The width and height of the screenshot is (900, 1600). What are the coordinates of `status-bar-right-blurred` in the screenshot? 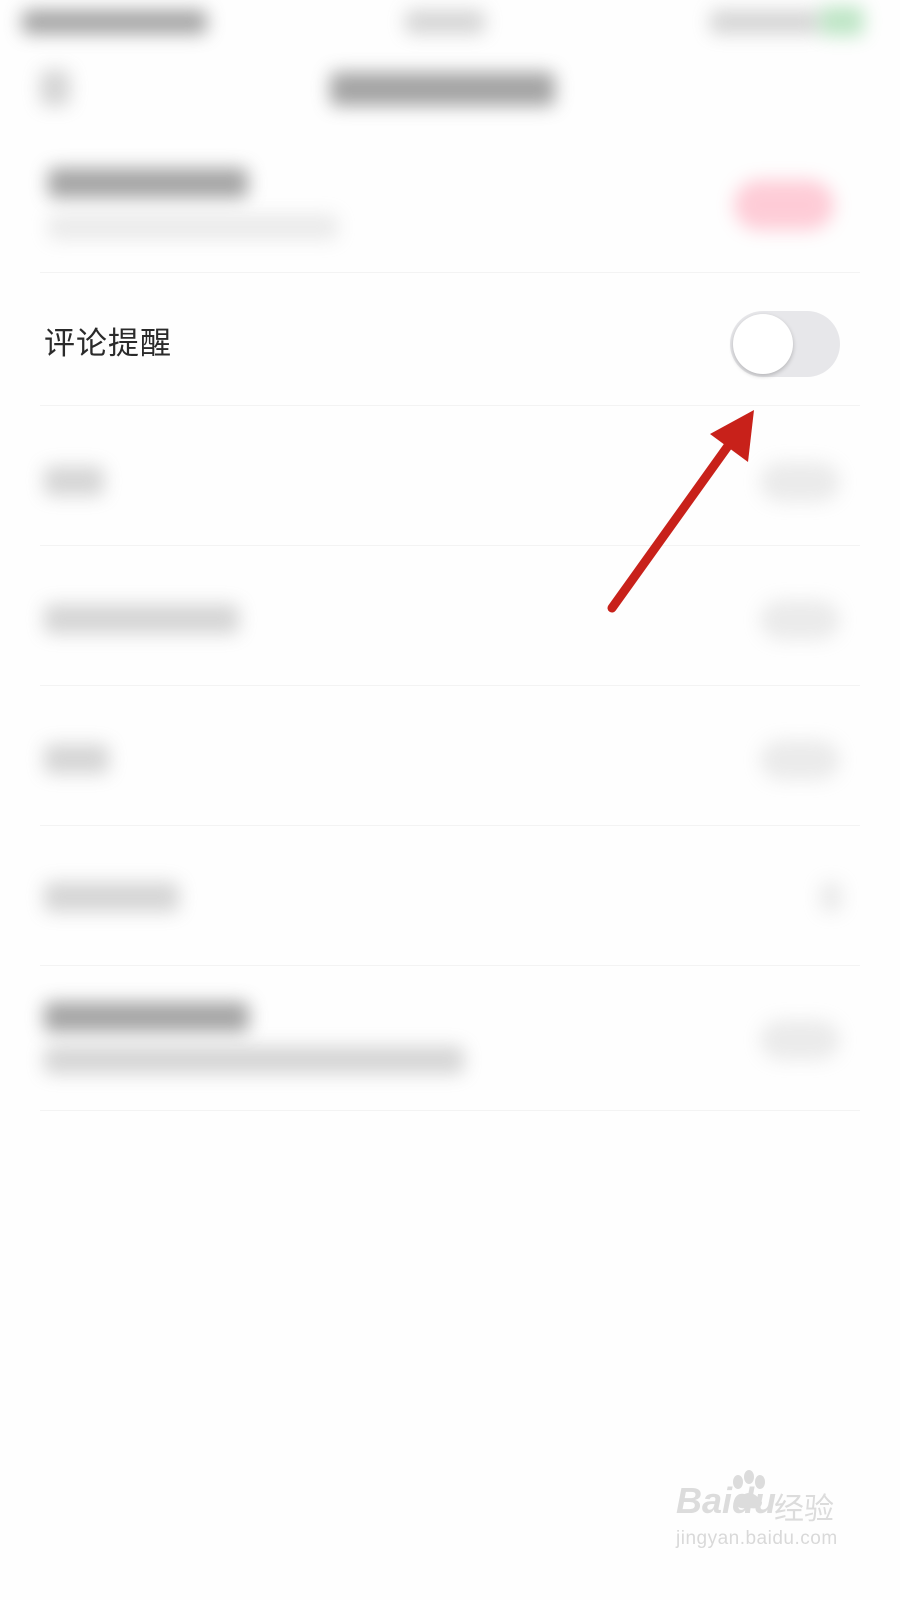 It's located at (765, 22).